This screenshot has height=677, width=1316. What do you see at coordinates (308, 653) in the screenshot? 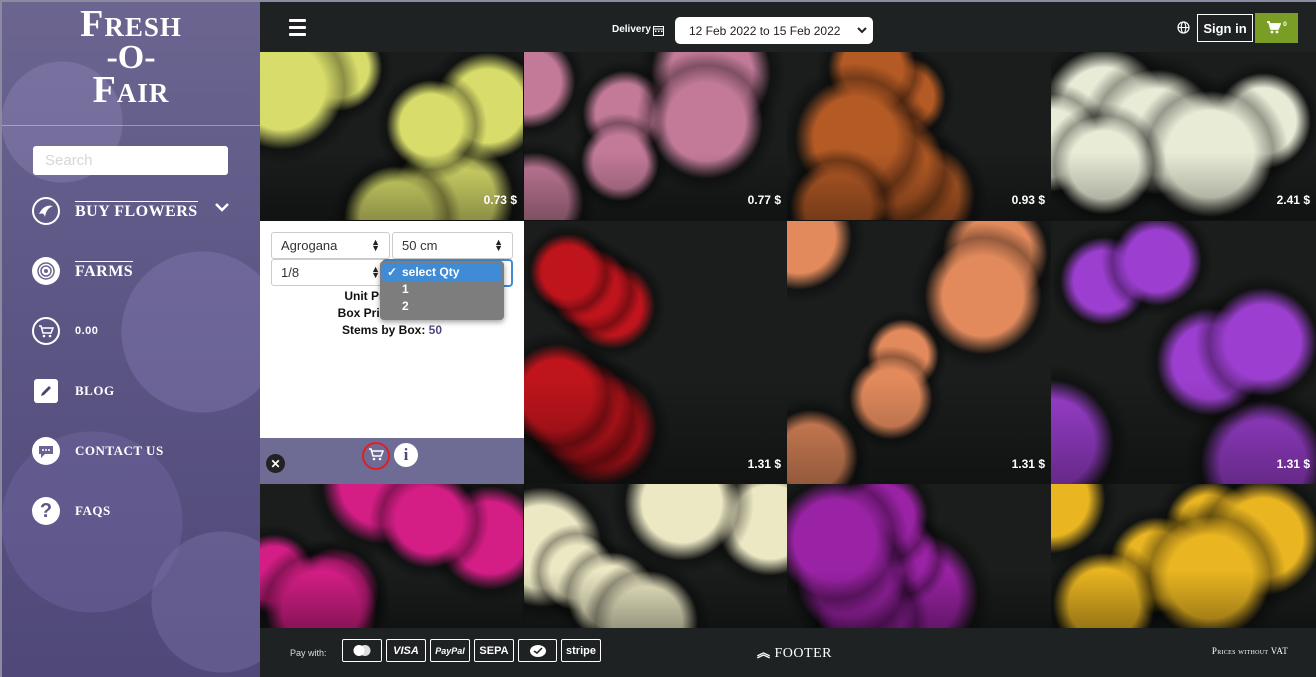
I see `pay-with-label: Pay with:` at bounding box center [308, 653].